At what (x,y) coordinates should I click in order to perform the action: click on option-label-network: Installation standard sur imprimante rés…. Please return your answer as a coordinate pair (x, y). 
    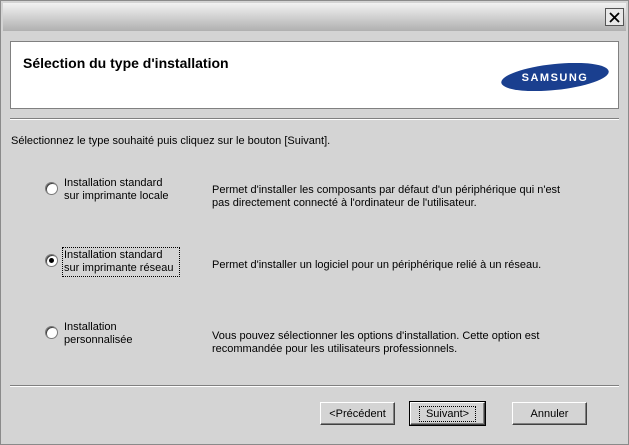
    Looking at the image, I should click on (121, 262).